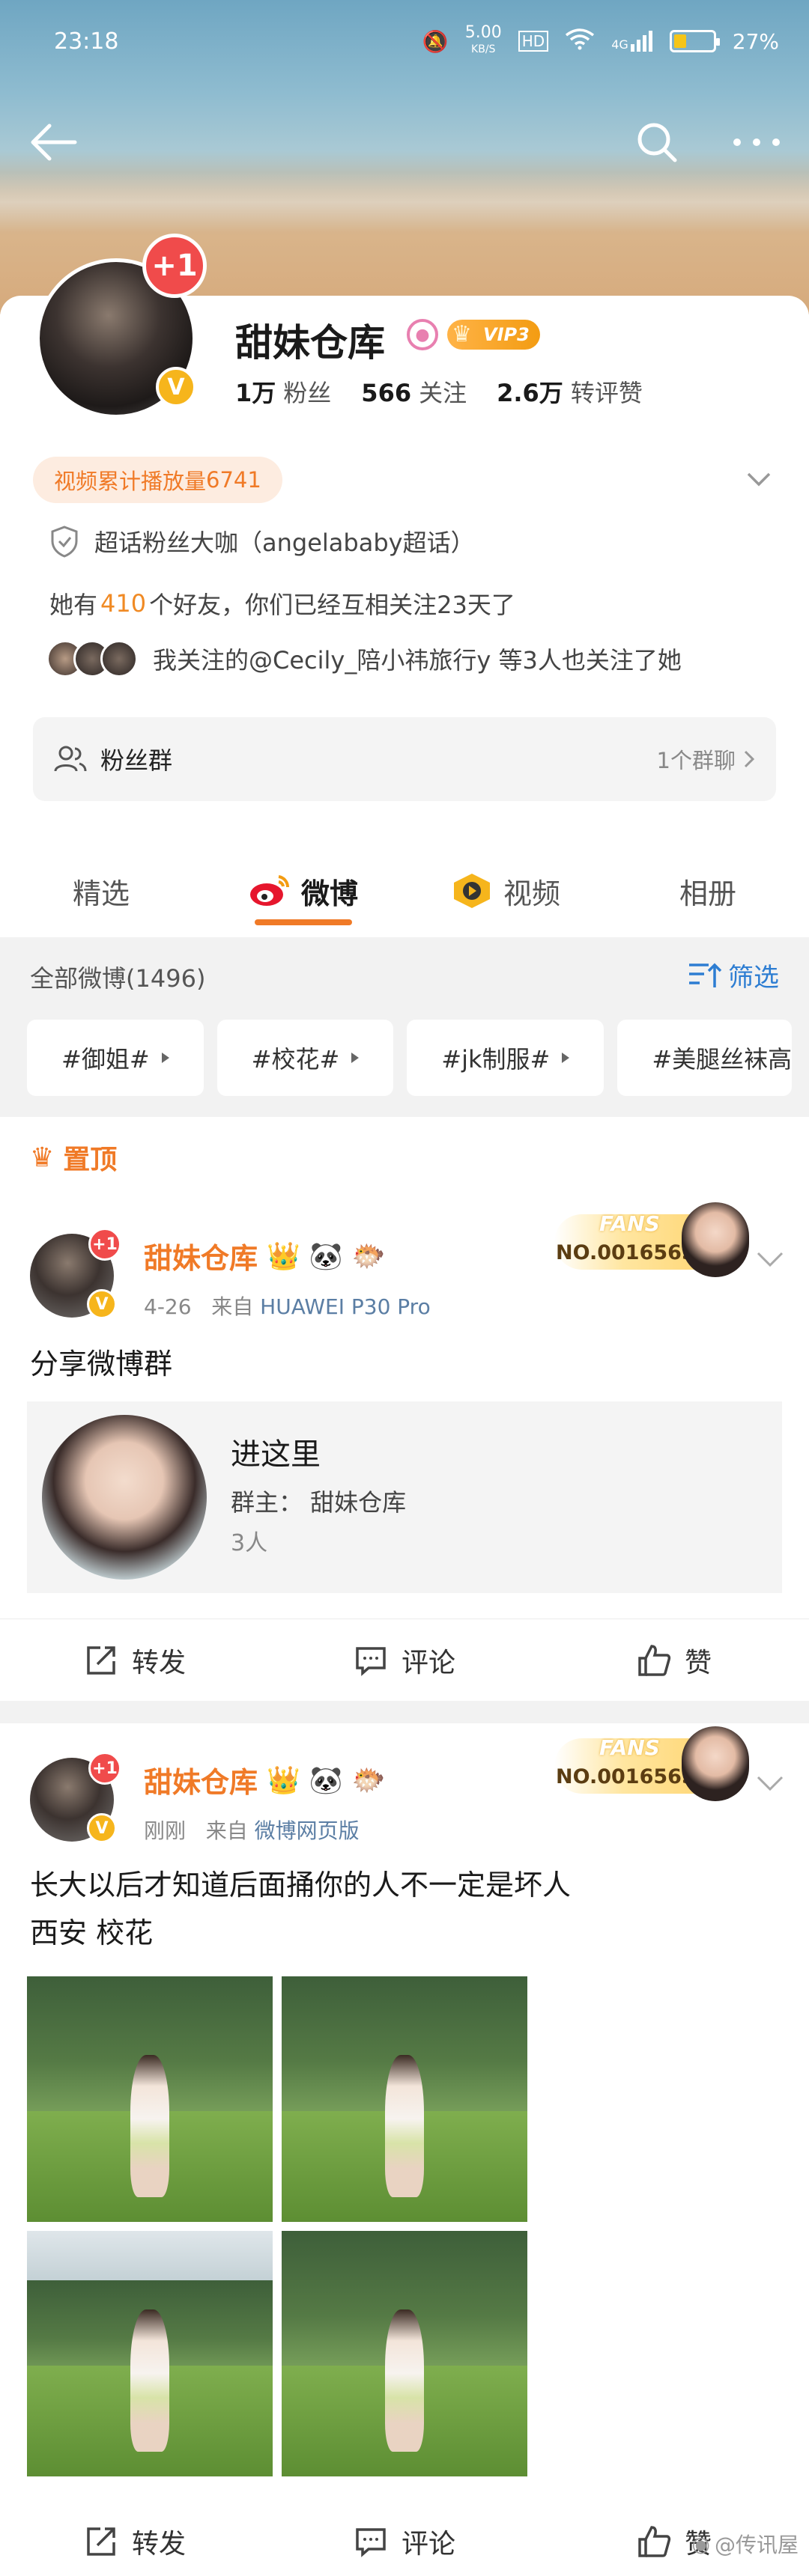 This screenshot has width=809, height=2576. What do you see at coordinates (136, 760) in the screenshot?
I see `fans-group-label: 粉丝群` at bounding box center [136, 760].